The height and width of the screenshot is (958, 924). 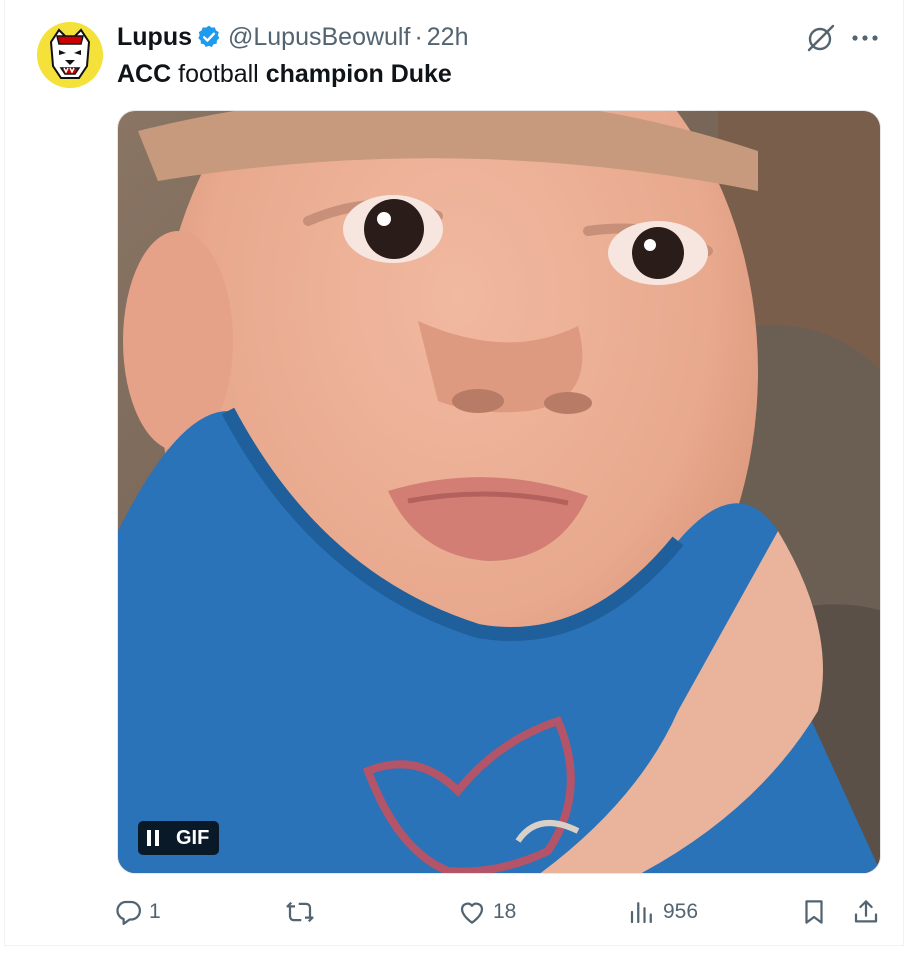 What do you see at coordinates (144, 74) in the screenshot?
I see `tweet-text-part: ACC` at bounding box center [144, 74].